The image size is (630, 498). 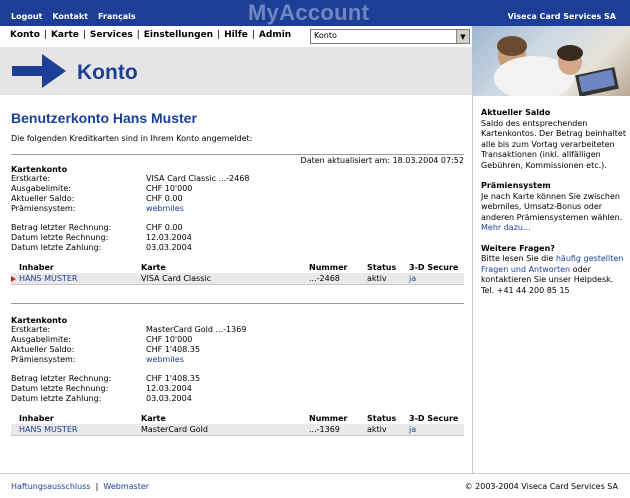 I want to click on cell-nummer: ...-1369, so click(x=338, y=430).